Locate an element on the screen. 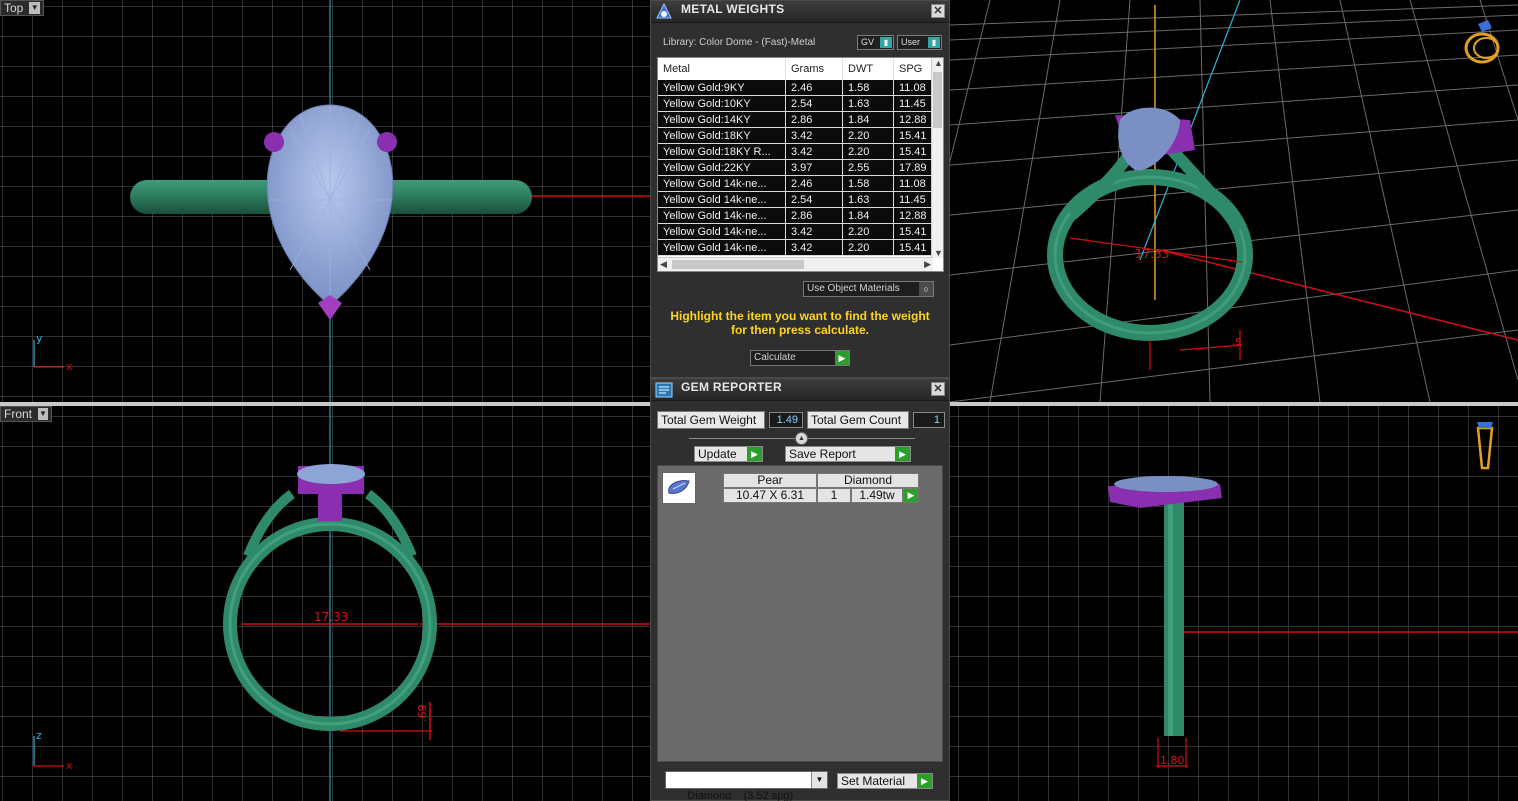  use-object-materials-toggle: Use Object Materials ○ is located at coordinates (868, 289).